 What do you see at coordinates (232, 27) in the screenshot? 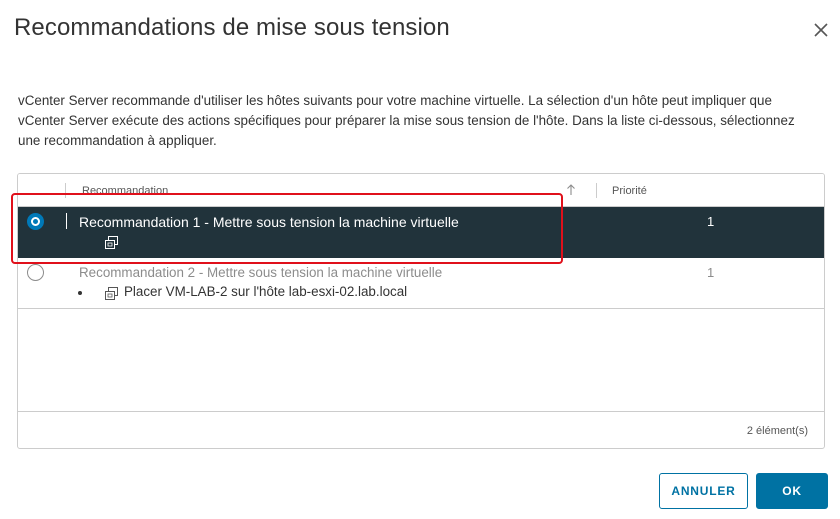
I see `dialog-title: Recommandations de mise sous tension` at bounding box center [232, 27].